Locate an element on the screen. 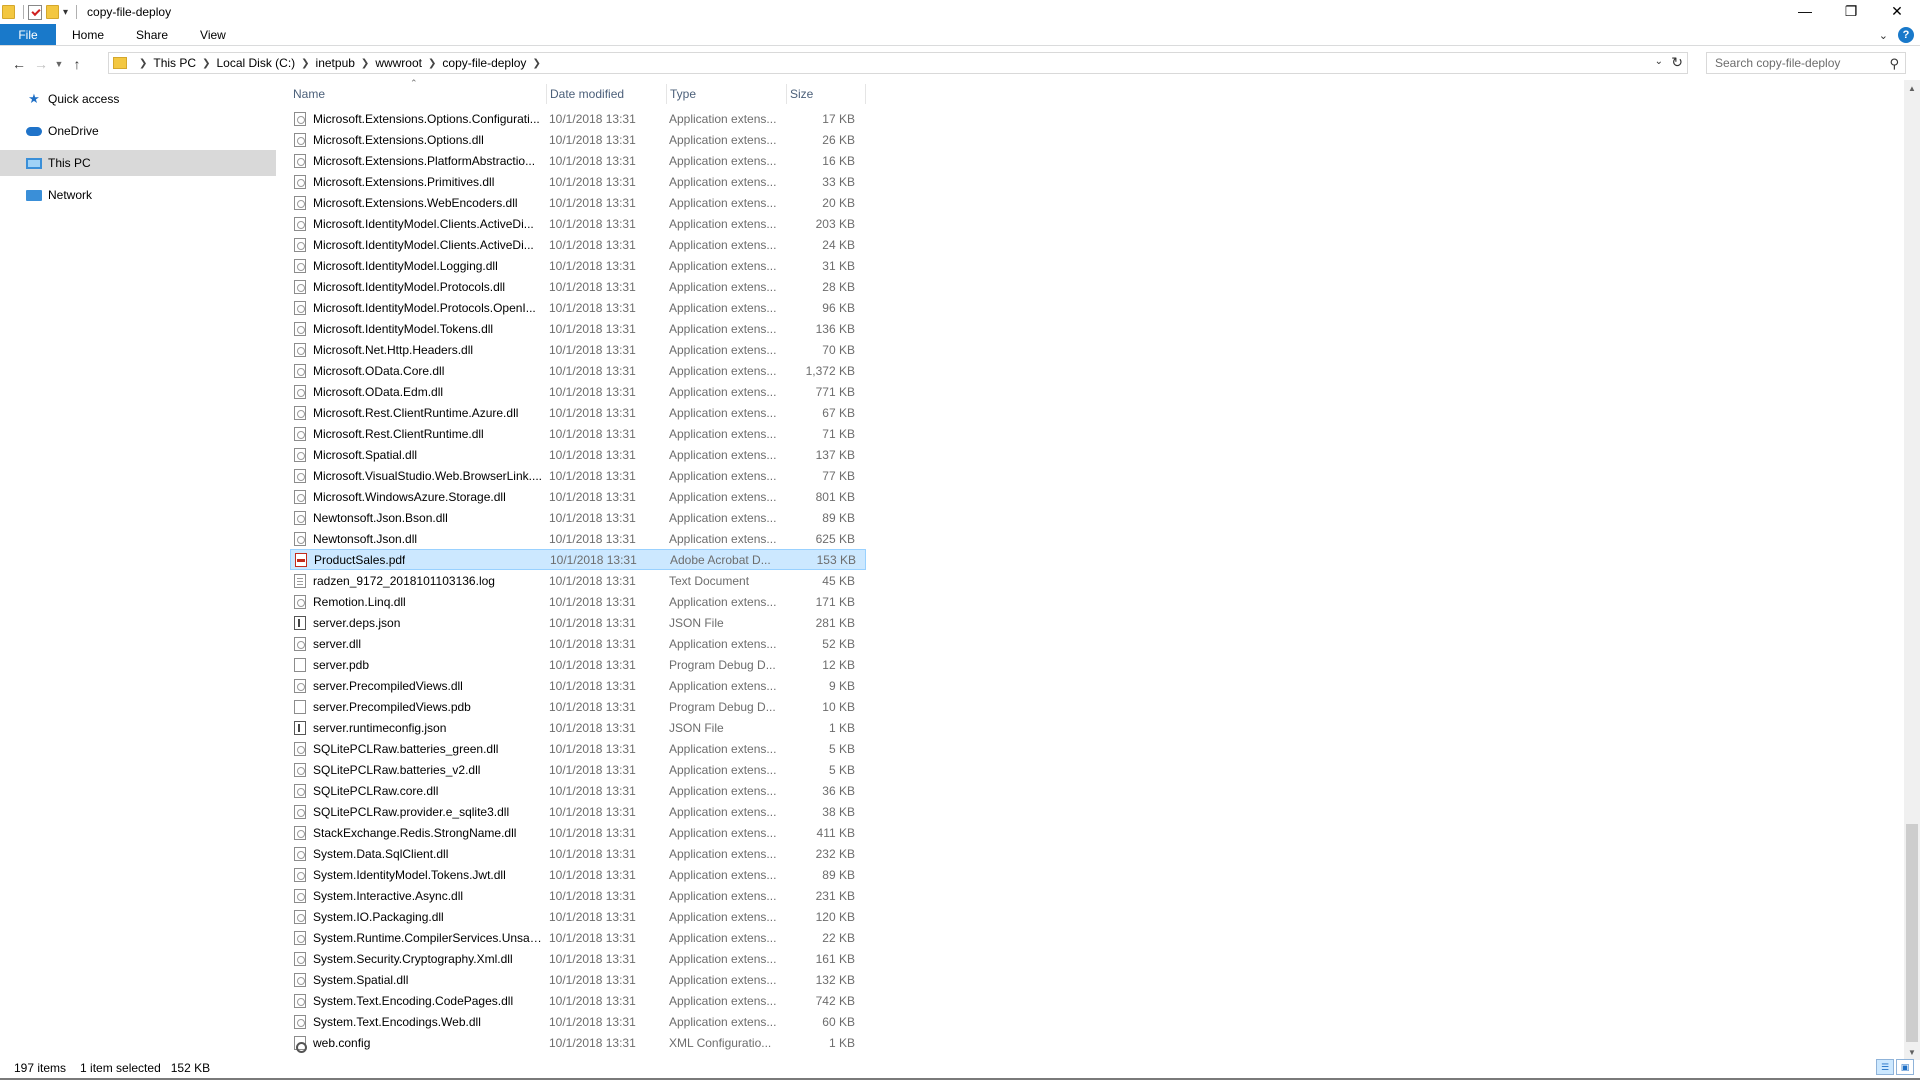 Image resolution: width=1920 pixels, height=1080 pixels. back-arrow-icon: ← is located at coordinates (19, 64).